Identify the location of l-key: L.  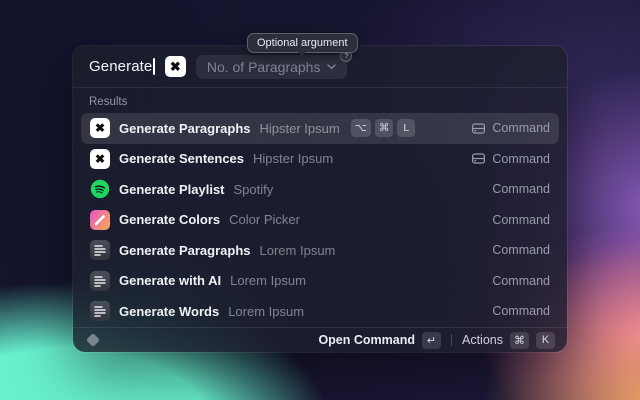
(406, 128).